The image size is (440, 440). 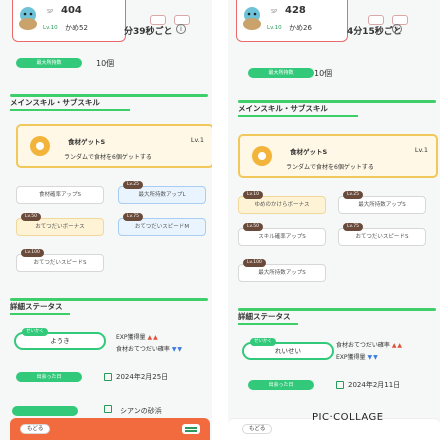 What do you see at coordinates (131, 337) in the screenshot?
I see `stat-up-label: EXP獲得量` at bounding box center [131, 337].